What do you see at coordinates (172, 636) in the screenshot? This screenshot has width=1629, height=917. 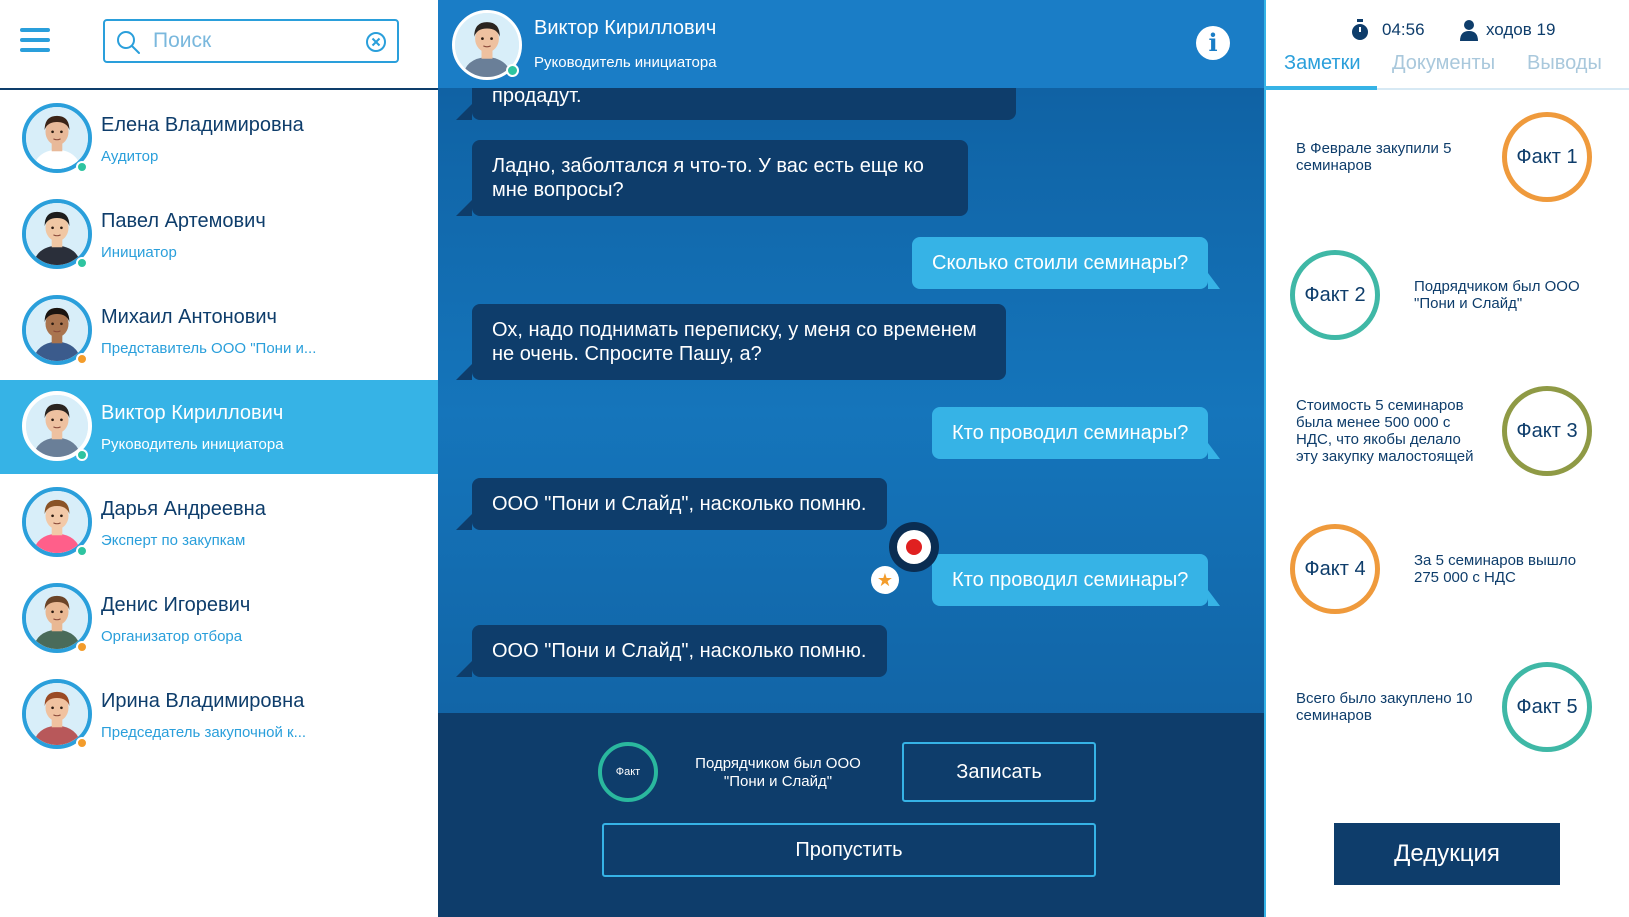 I see `contact-role: Организатор отбора` at bounding box center [172, 636].